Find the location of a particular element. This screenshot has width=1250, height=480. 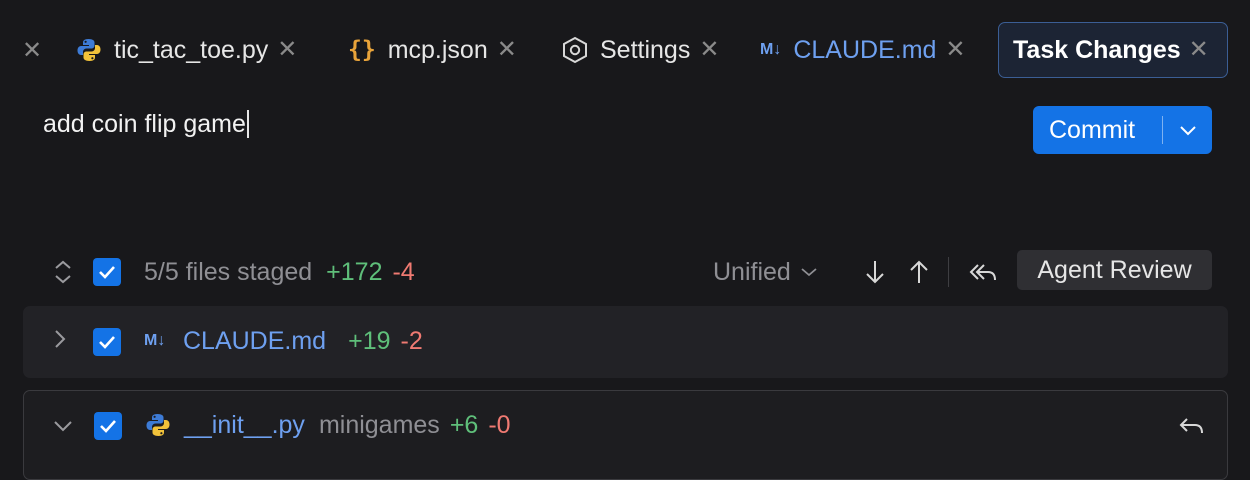

tab-label: mcp.json is located at coordinates (437, 49).